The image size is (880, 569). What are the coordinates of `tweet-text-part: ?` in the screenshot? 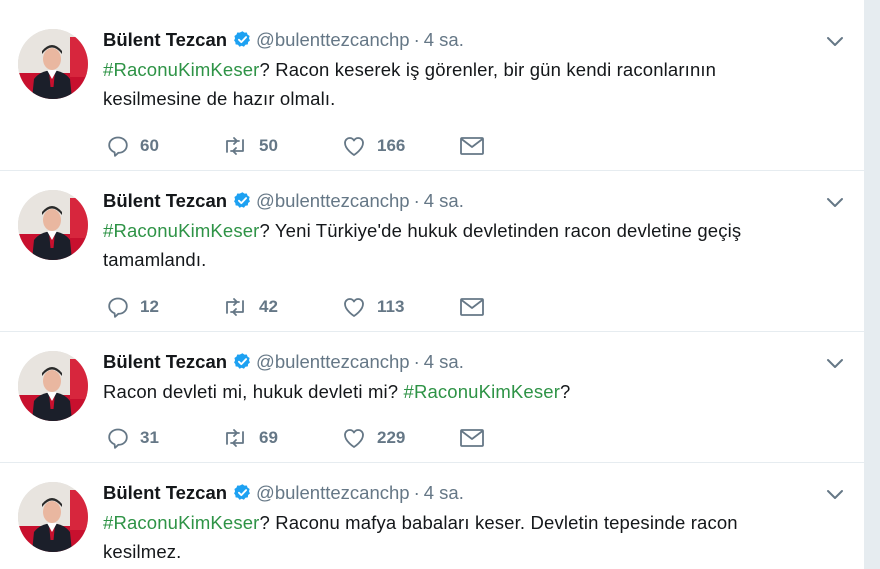 It's located at (565, 391).